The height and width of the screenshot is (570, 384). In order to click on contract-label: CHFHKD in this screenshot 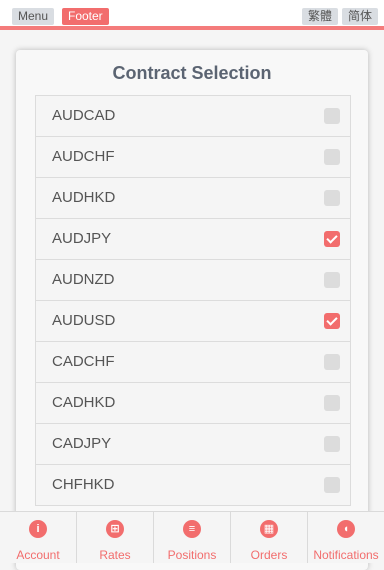, I will do `click(83, 484)`.